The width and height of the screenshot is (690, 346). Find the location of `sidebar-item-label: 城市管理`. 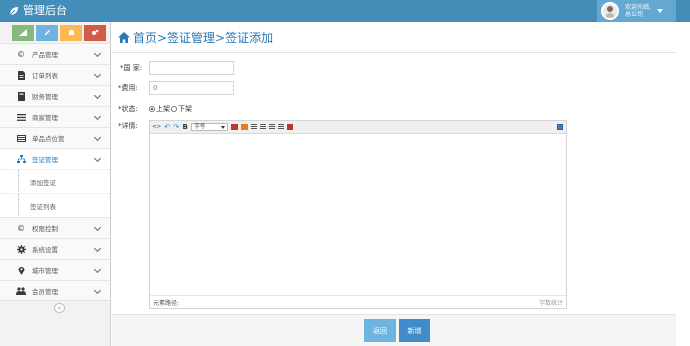

sidebar-item-label: 城市管理 is located at coordinates (45, 271).